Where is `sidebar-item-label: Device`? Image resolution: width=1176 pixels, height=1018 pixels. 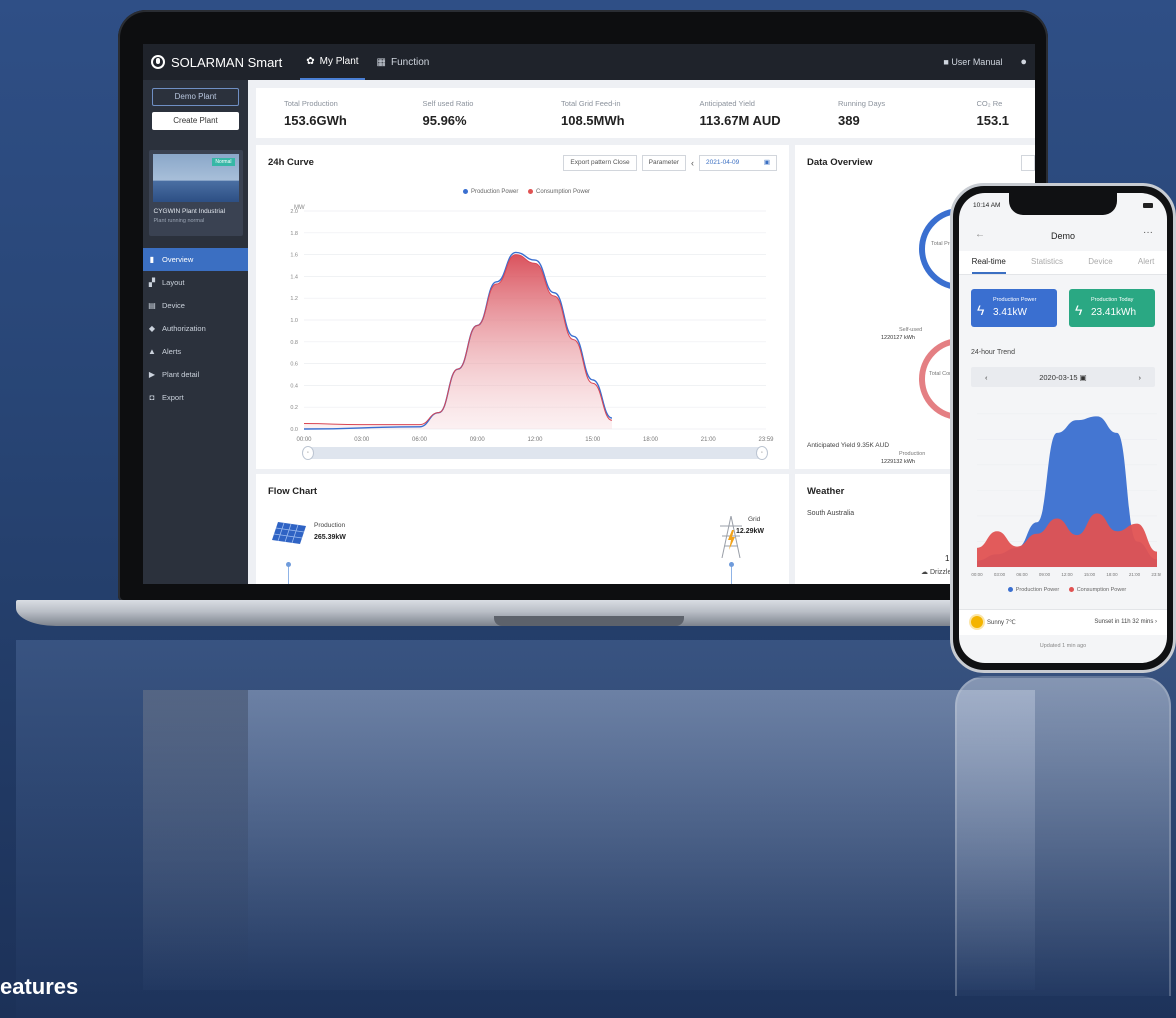 sidebar-item-label: Device is located at coordinates (173, 305).